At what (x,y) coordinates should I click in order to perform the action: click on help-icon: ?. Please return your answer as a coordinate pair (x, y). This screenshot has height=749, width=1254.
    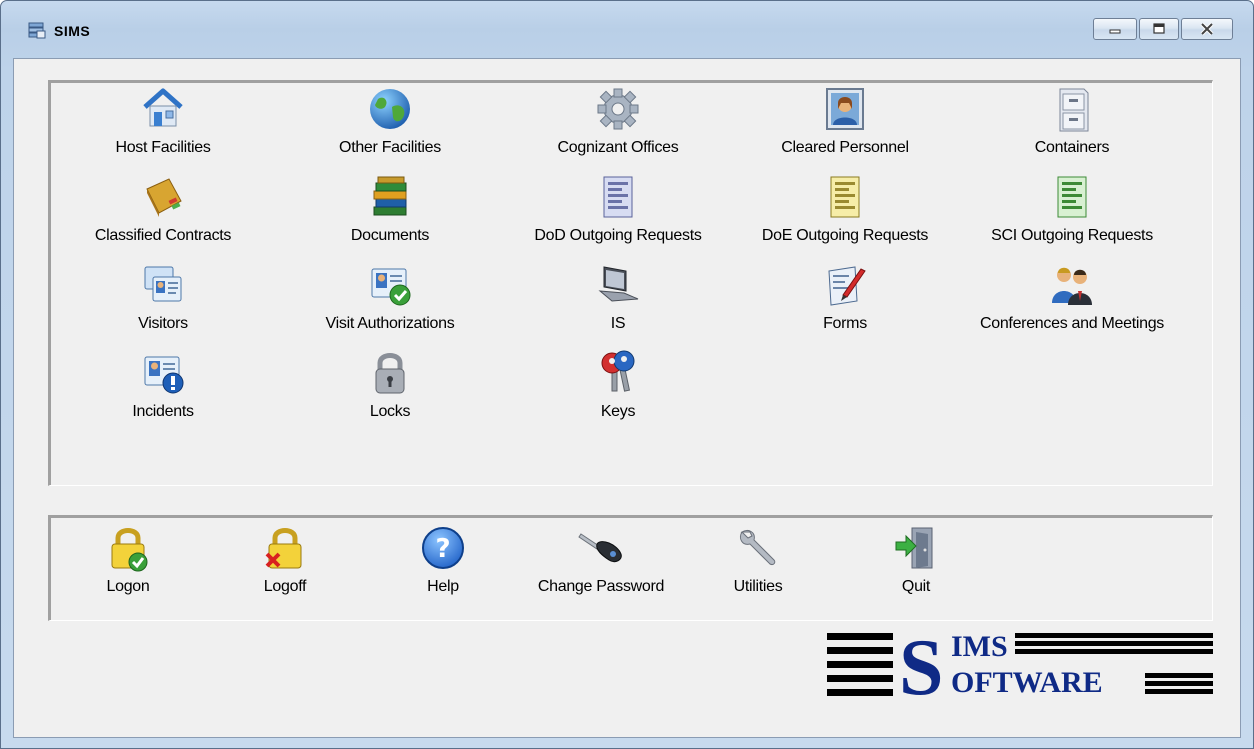
    Looking at the image, I should click on (443, 548).